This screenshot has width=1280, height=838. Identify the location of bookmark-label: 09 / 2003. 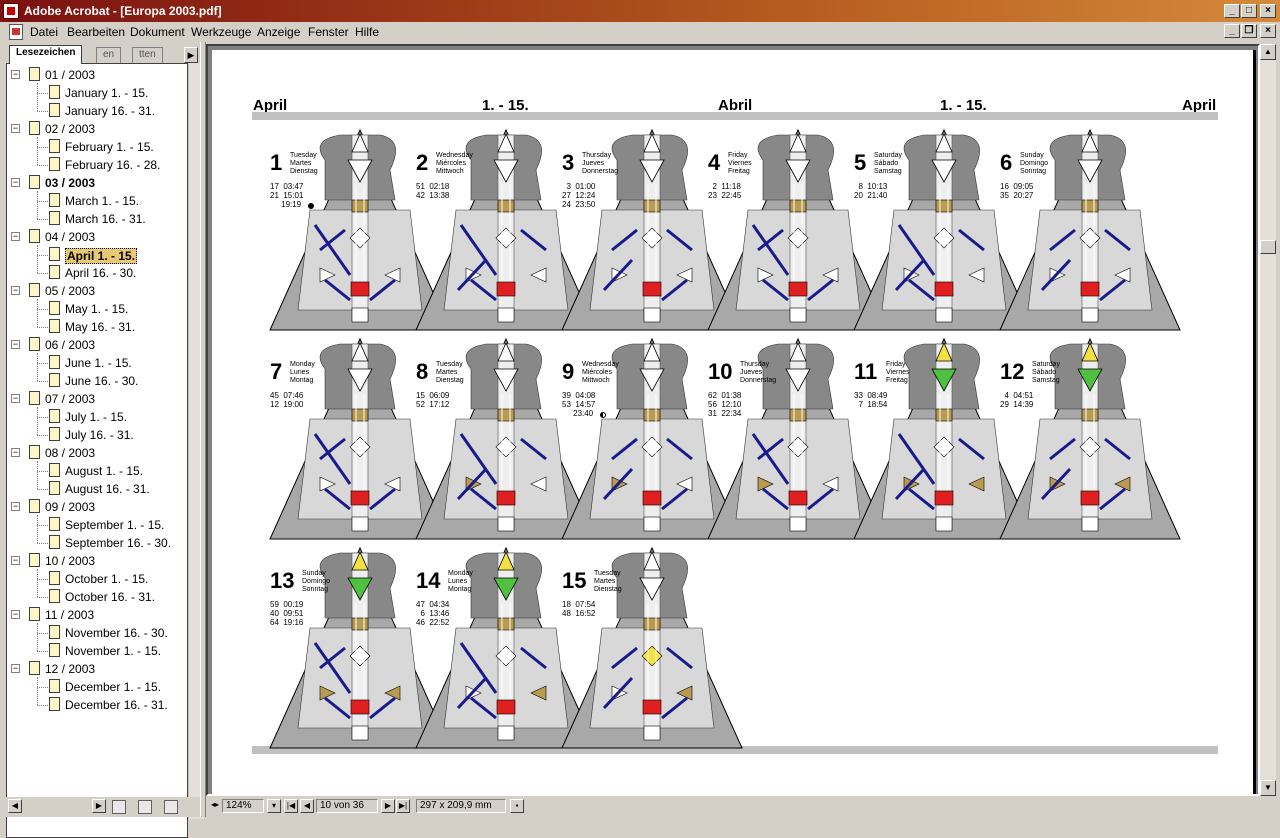
(70, 507).